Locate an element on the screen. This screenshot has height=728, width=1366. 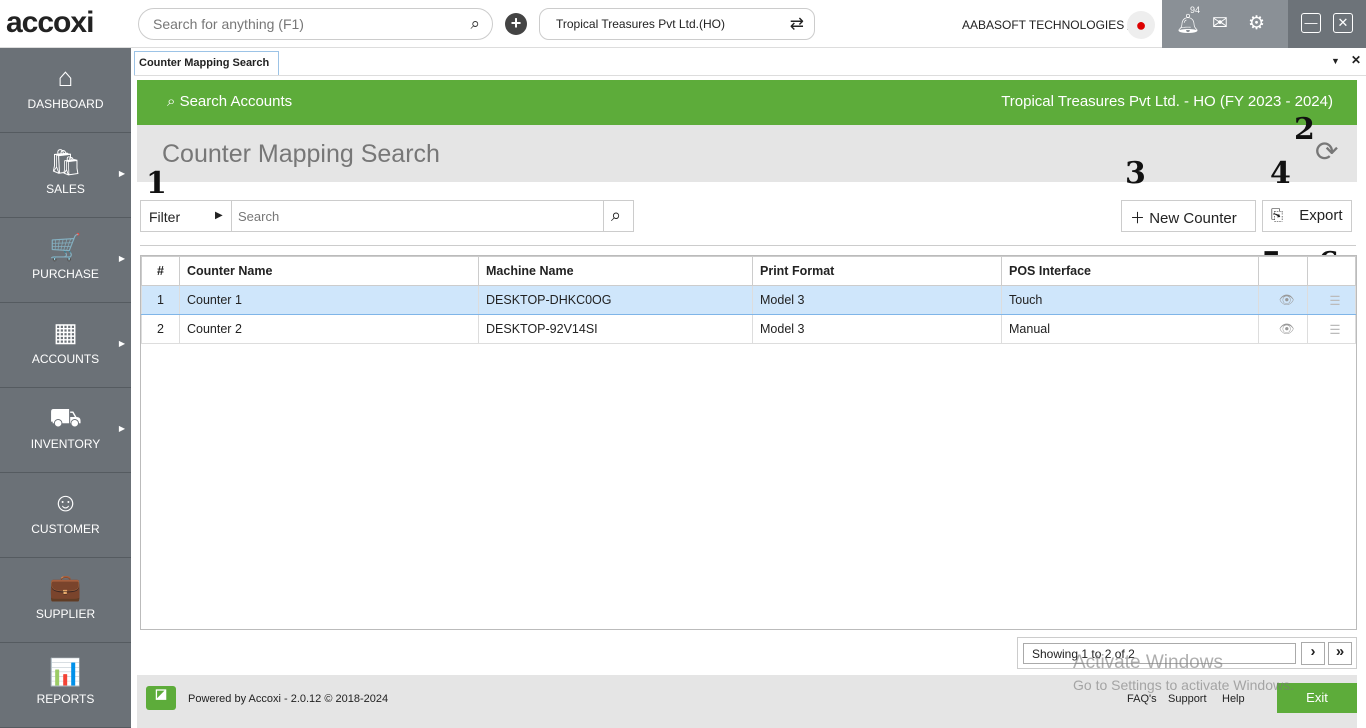
help-link: Help is located at coordinates (1233, 699).